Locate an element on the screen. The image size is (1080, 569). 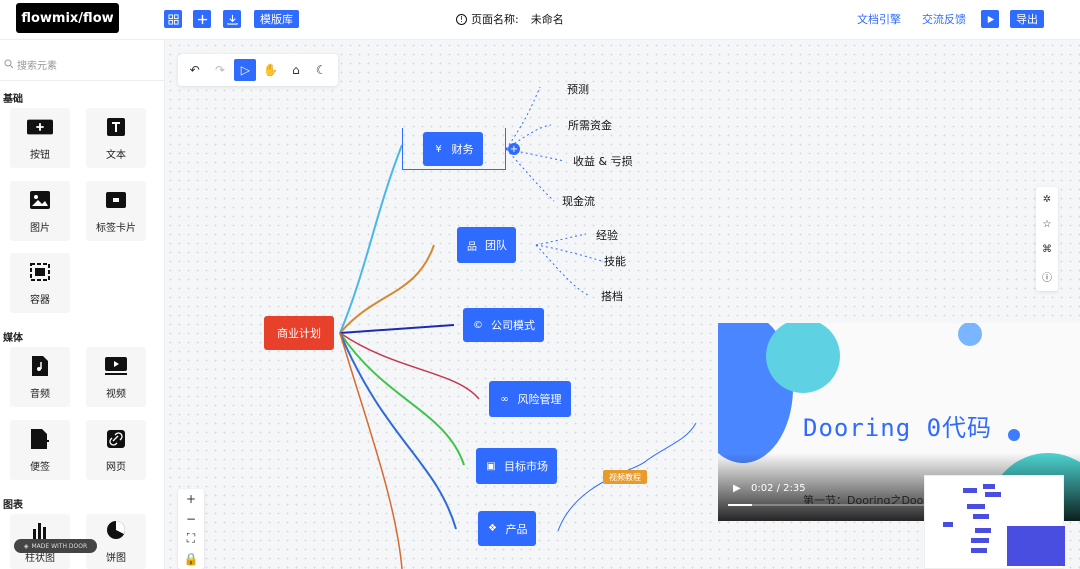
leaf-funding: 所需资金 is located at coordinates (590, 125).